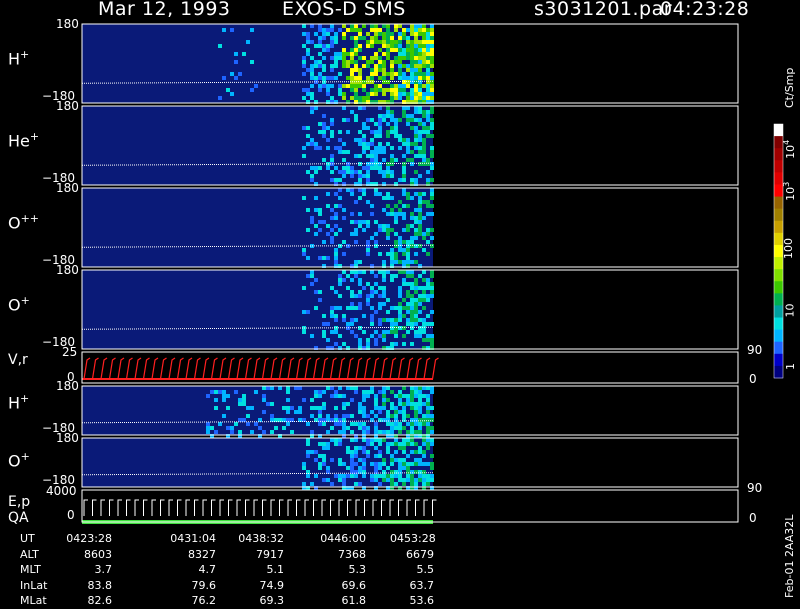  I want to click on panel-label-o-plus: O+, so click(19, 304).